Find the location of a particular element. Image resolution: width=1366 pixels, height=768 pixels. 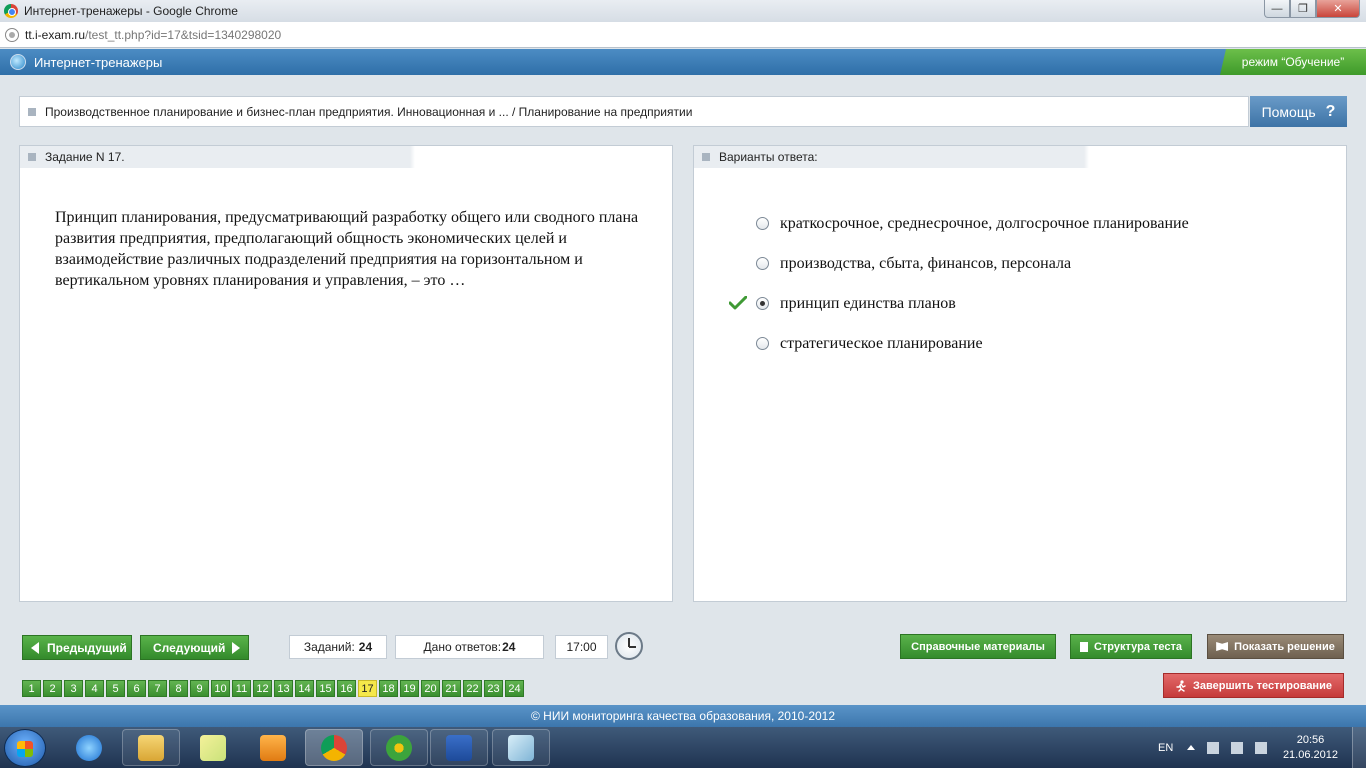

page-button-11: 11 is located at coordinates (241, 688).